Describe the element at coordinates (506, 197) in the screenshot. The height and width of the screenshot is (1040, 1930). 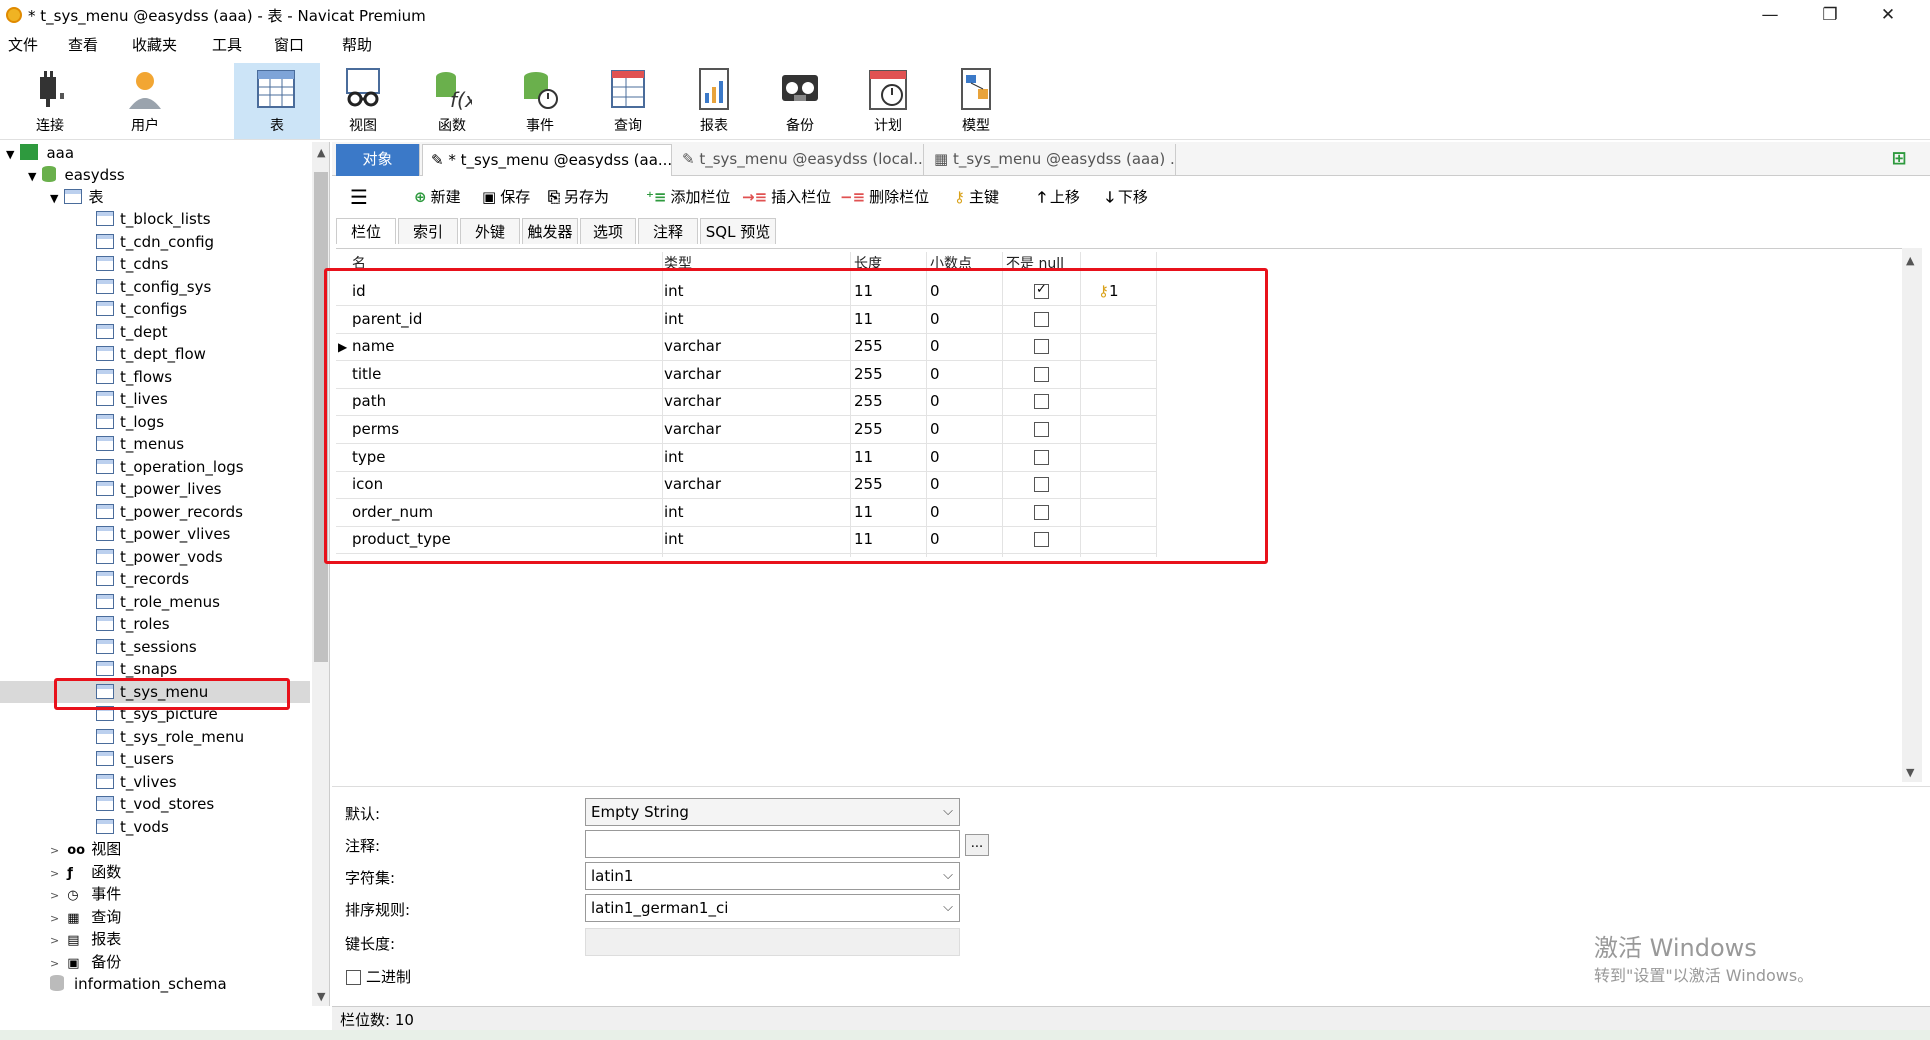
I see `save-button: ▣ 保存` at that location.